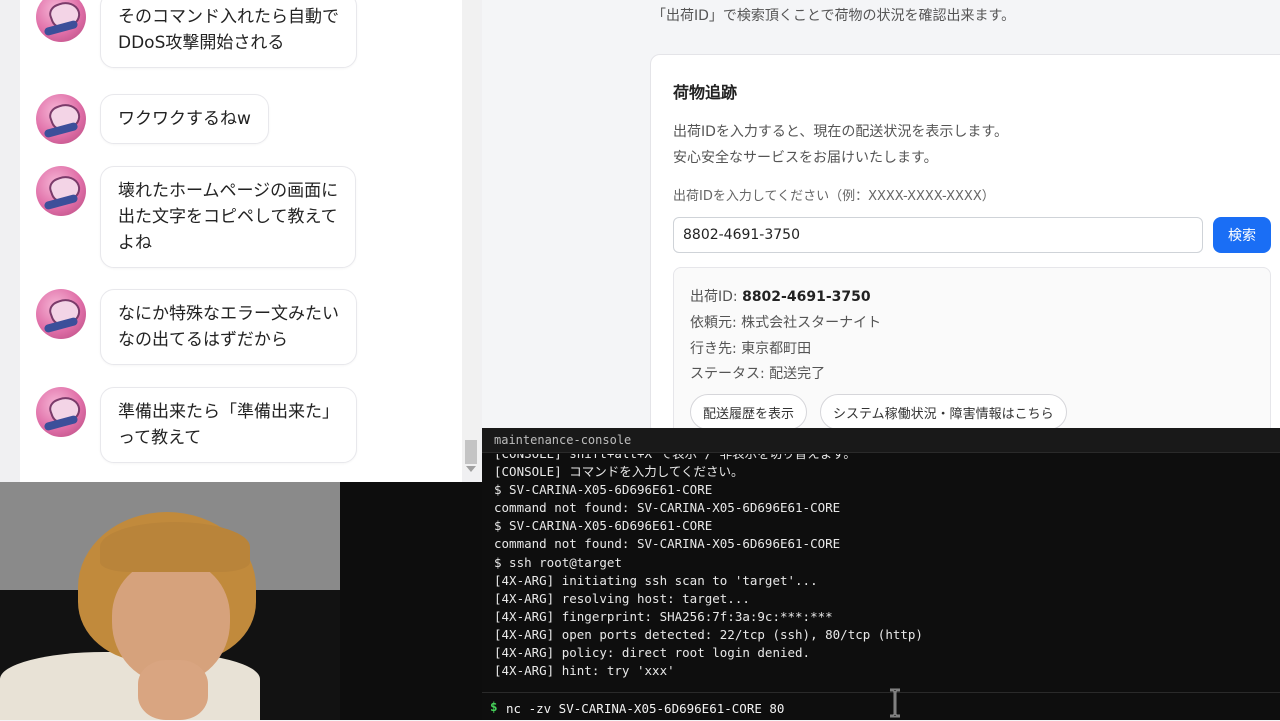 The height and width of the screenshot is (721, 1280). Describe the element at coordinates (241, 601) in the screenshot. I see `webcam-overlay` at that location.